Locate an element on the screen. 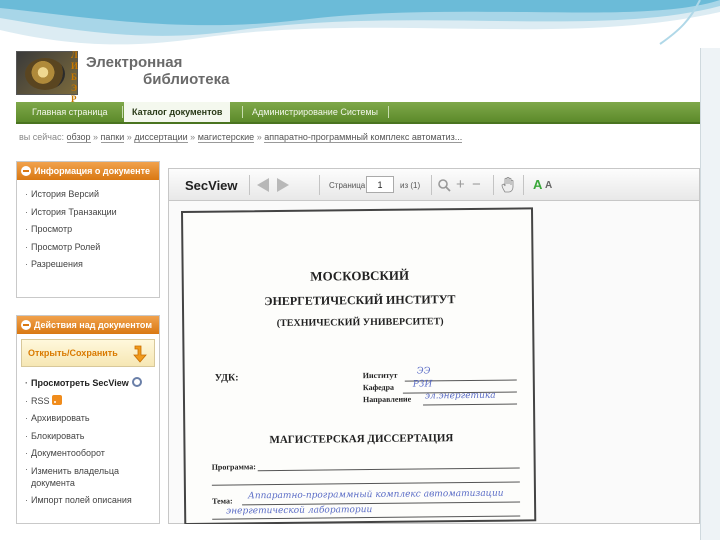  doc-theme-value-2: энергетической лаборатории is located at coordinates (299, 511).